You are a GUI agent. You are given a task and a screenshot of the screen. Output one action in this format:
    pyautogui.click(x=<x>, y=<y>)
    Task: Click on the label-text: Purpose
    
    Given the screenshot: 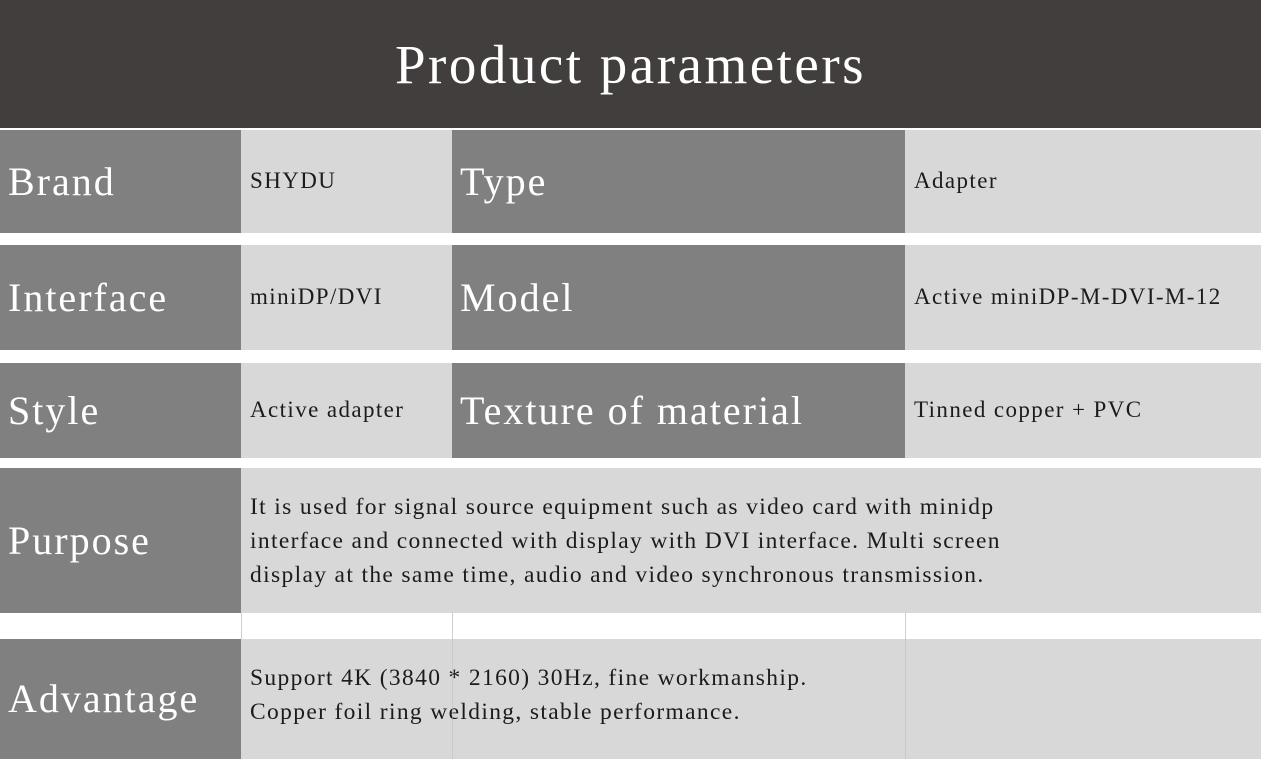 What is the action you would take?
    pyautogui.click(x=79, y=540)
    